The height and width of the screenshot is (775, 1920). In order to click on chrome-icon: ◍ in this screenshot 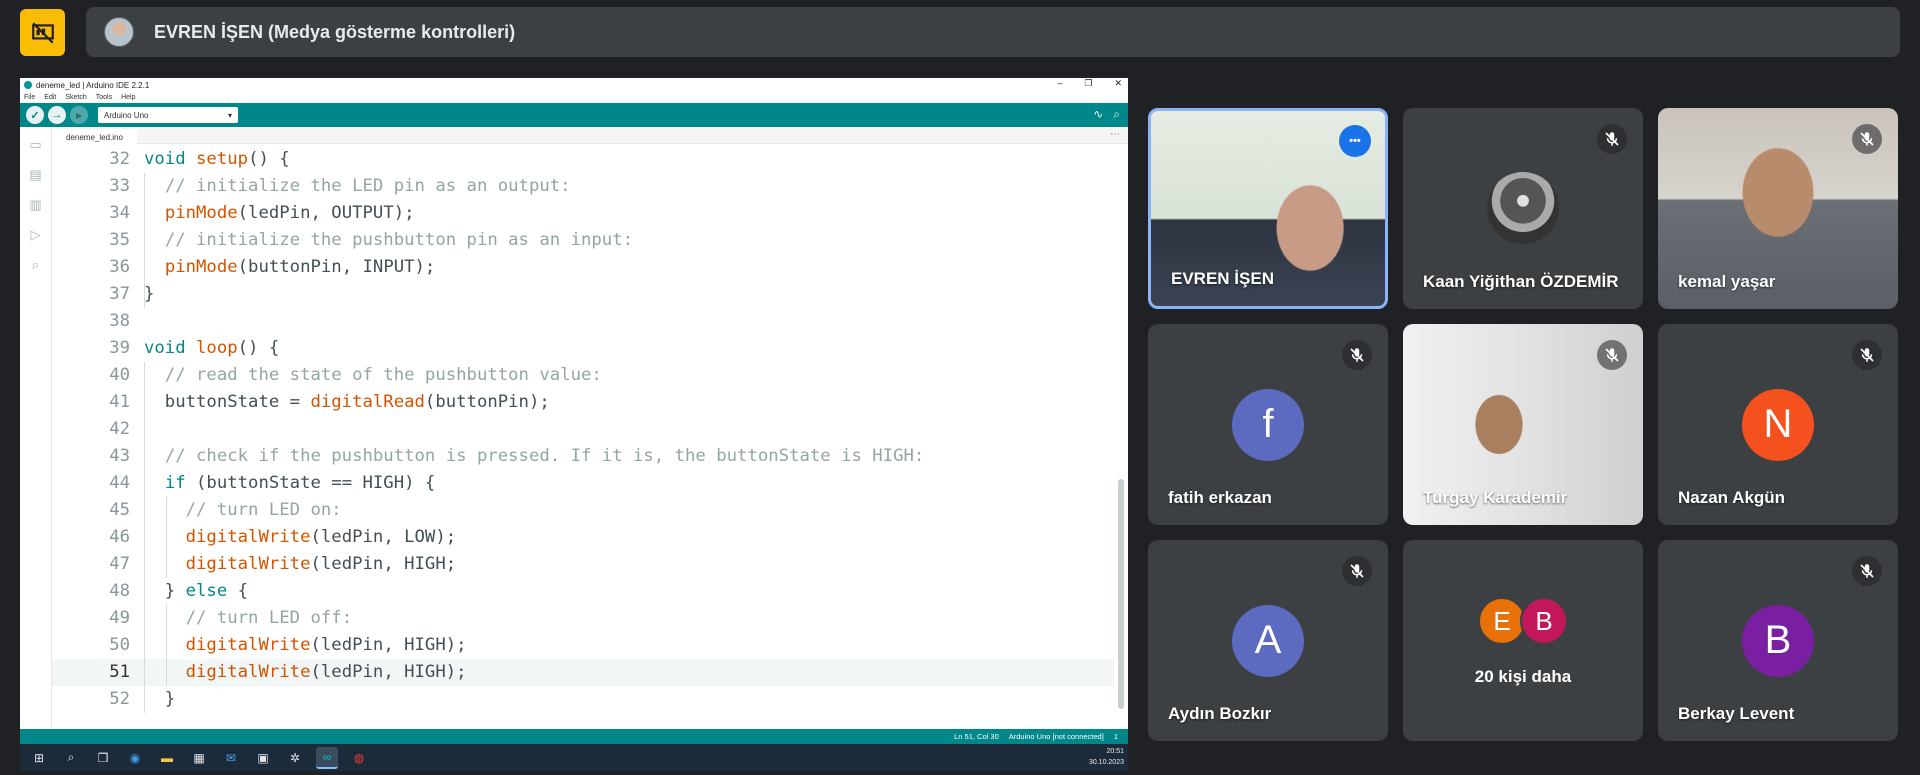, I will do `click(359, 758)`.